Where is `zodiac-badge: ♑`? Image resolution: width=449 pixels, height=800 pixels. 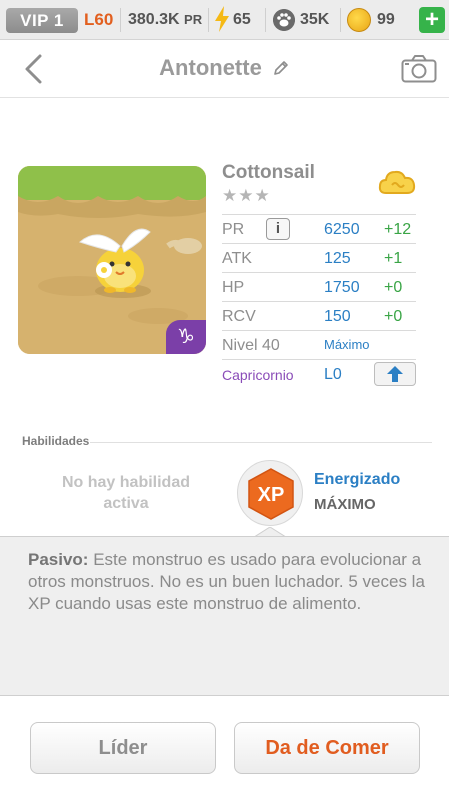
zodiac-badge: ♑ is located at coordinates (186, 337).